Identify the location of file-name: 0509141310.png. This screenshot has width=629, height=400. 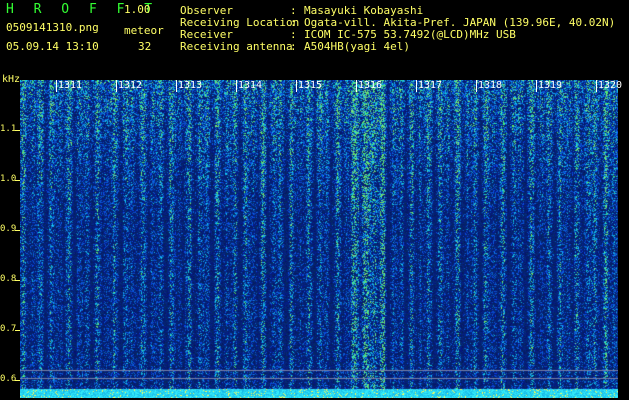
(52, 27).